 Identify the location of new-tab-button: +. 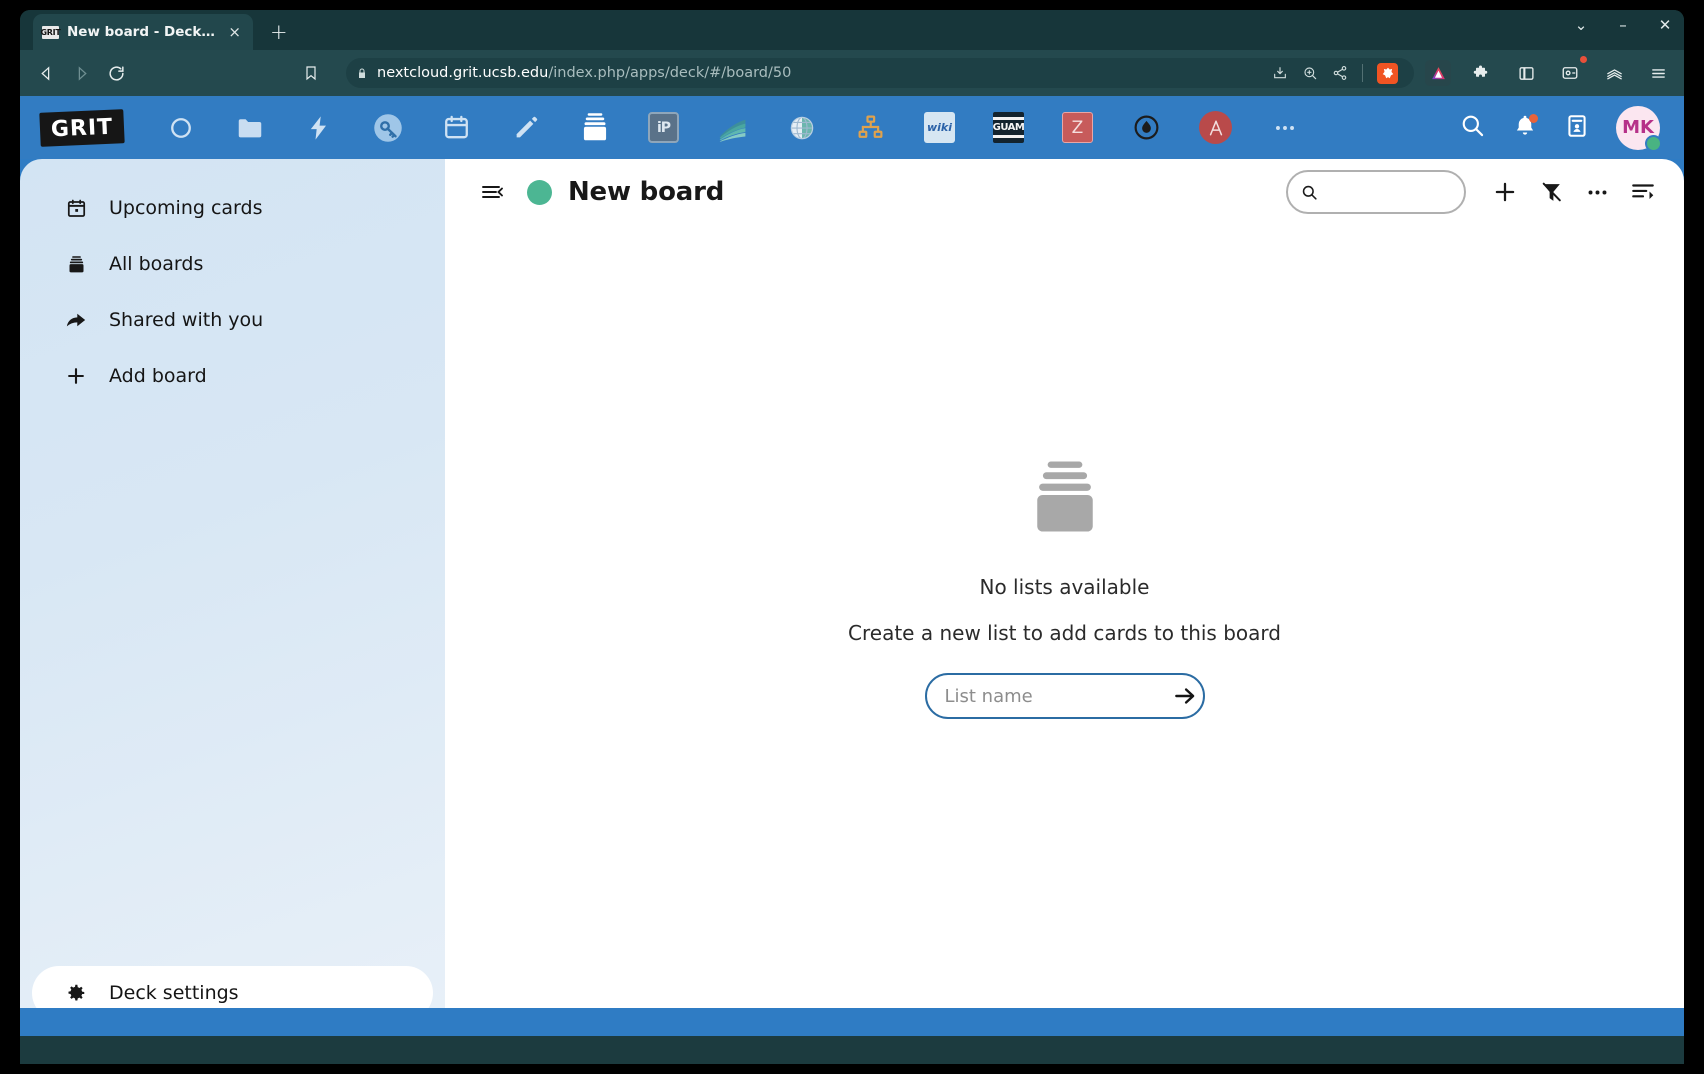
(279, 32).